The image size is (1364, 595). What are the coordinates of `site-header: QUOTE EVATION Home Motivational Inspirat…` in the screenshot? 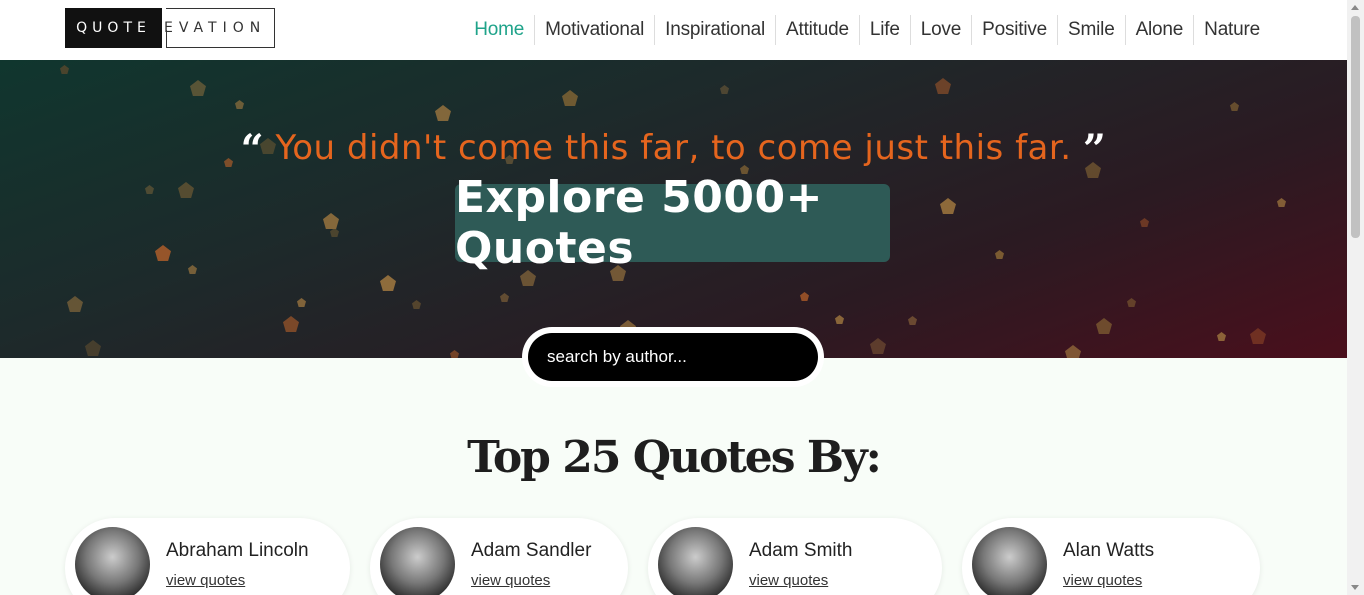 It's located at (673, 30).